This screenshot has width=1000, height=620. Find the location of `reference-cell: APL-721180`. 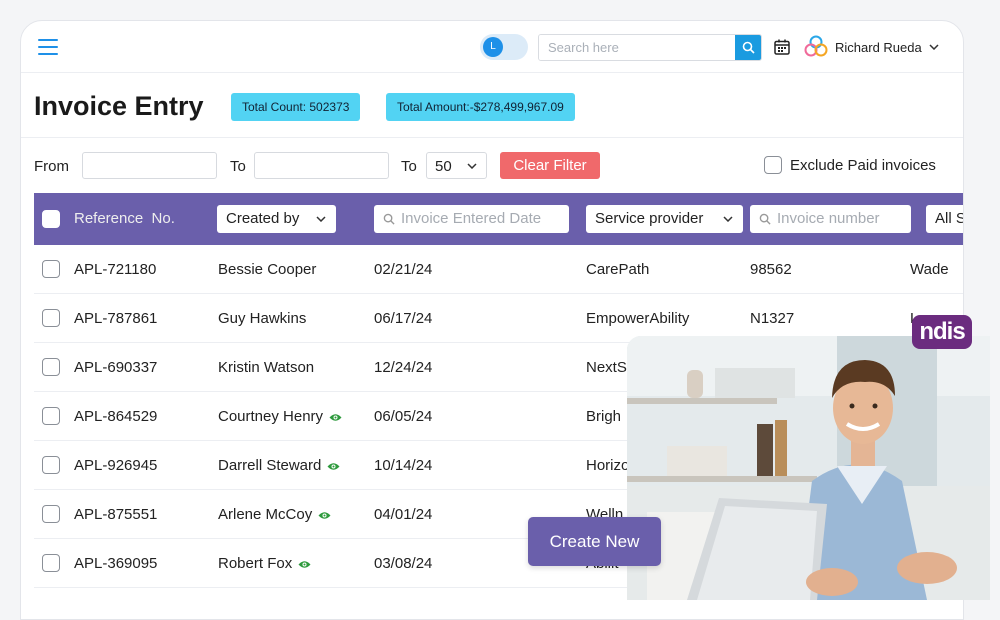

reference-cell: APL-721180 is located at coordinates (115, 269).